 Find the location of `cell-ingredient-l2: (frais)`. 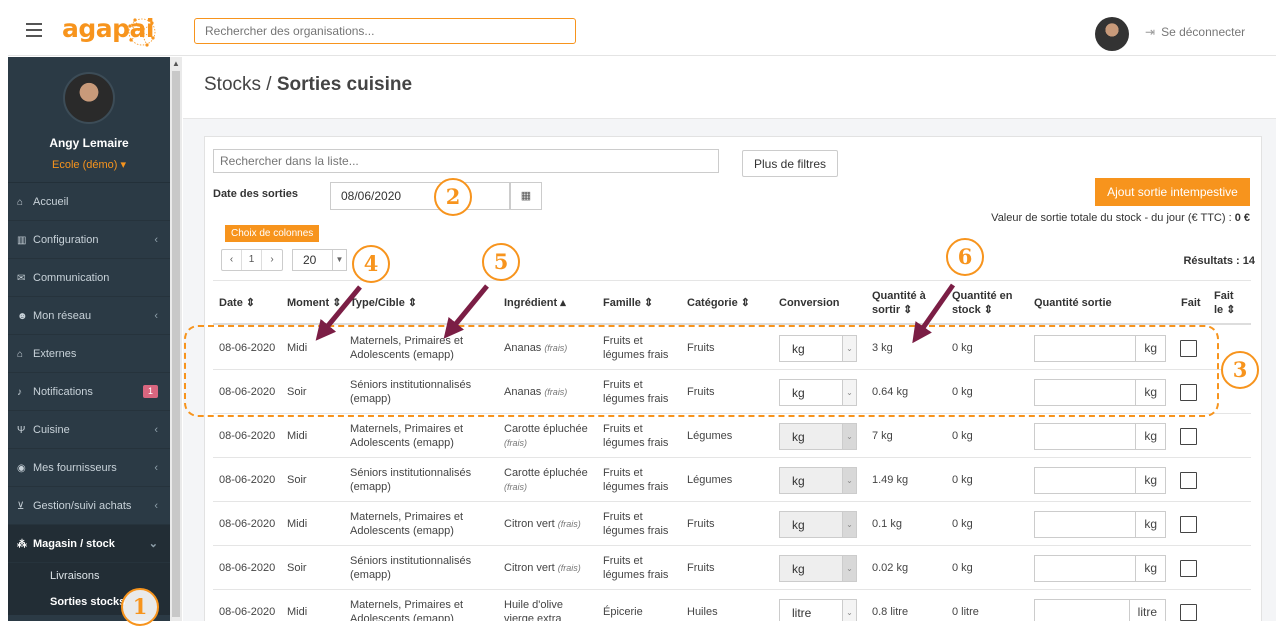

cell-ingredient-l2: (frais) is located at coordinates (515, 443).